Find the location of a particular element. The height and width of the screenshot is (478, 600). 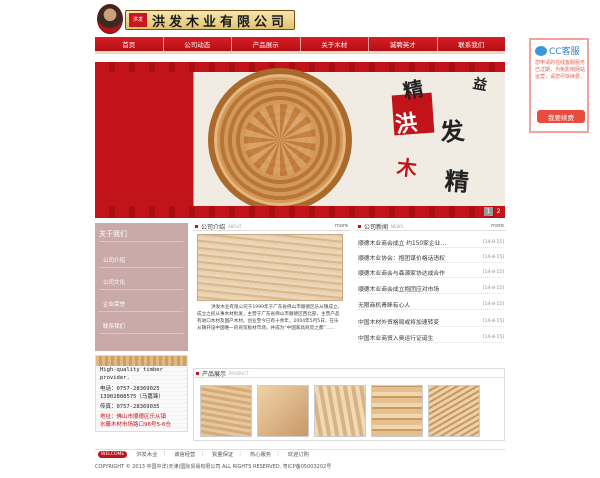

carving-center is located at coordinates (280, 140).